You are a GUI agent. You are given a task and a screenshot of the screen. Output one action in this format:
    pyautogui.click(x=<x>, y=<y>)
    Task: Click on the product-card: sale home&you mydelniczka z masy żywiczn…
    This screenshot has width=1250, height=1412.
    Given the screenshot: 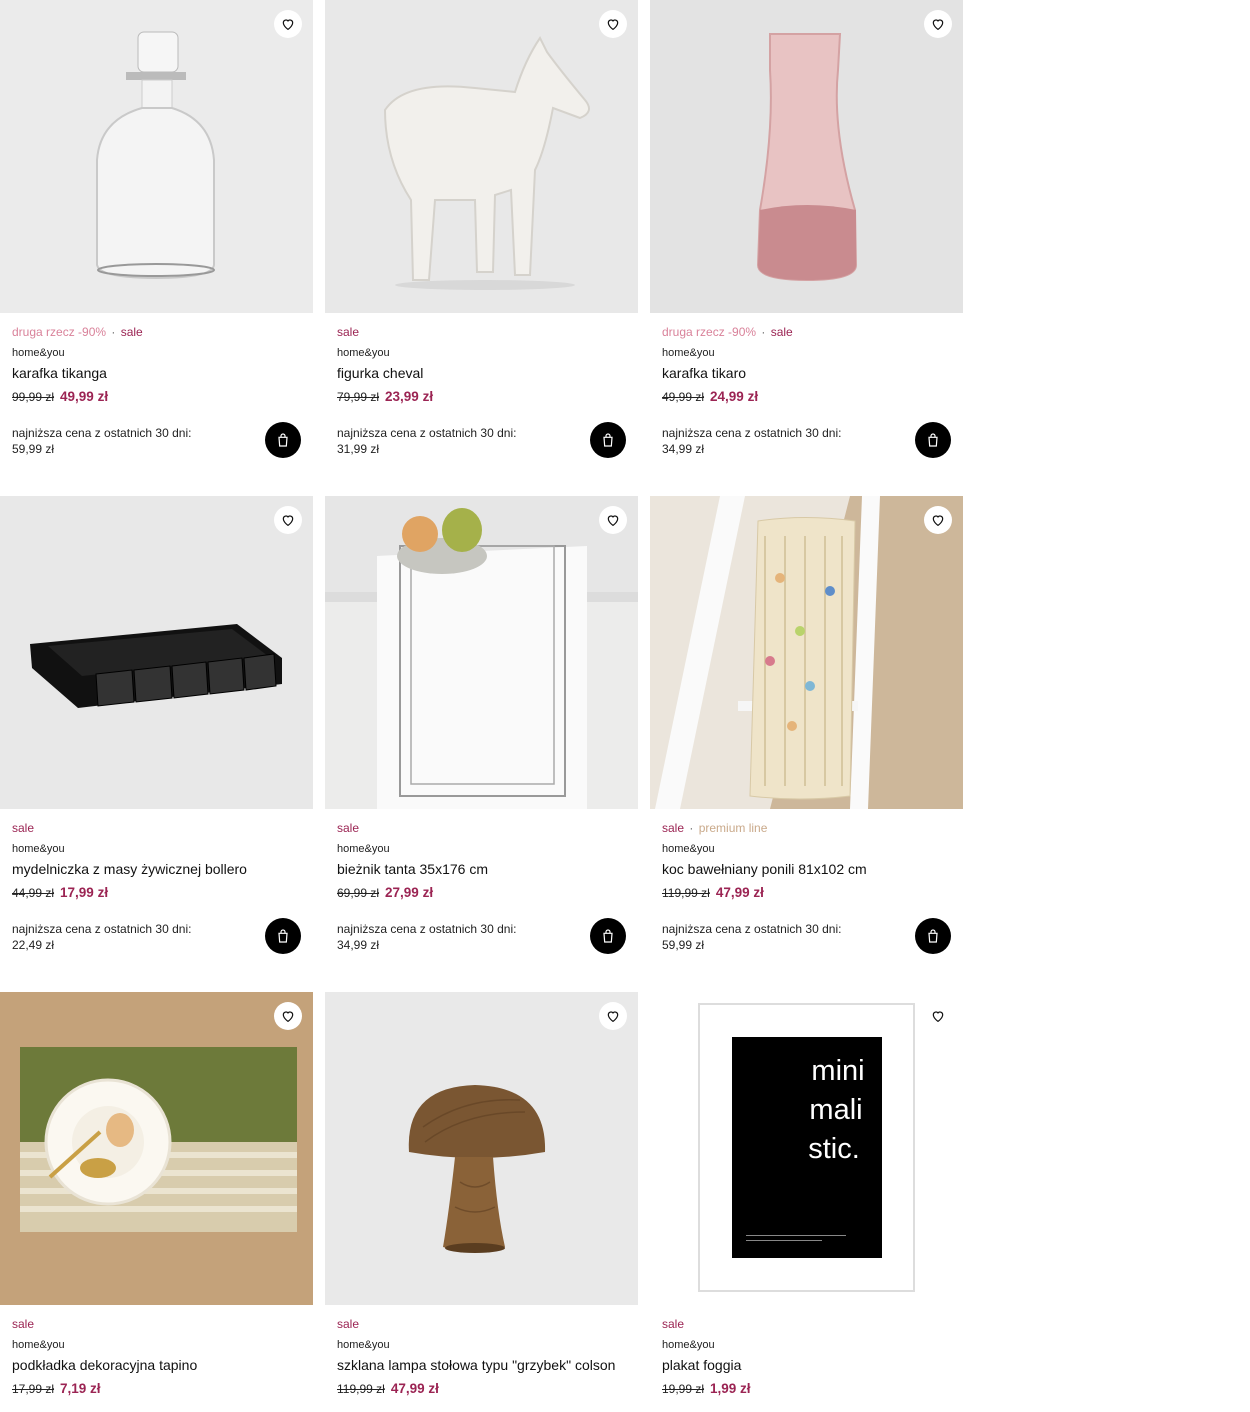 What is the action you would take?
    pyautogui.click(x=156, y=744)
    